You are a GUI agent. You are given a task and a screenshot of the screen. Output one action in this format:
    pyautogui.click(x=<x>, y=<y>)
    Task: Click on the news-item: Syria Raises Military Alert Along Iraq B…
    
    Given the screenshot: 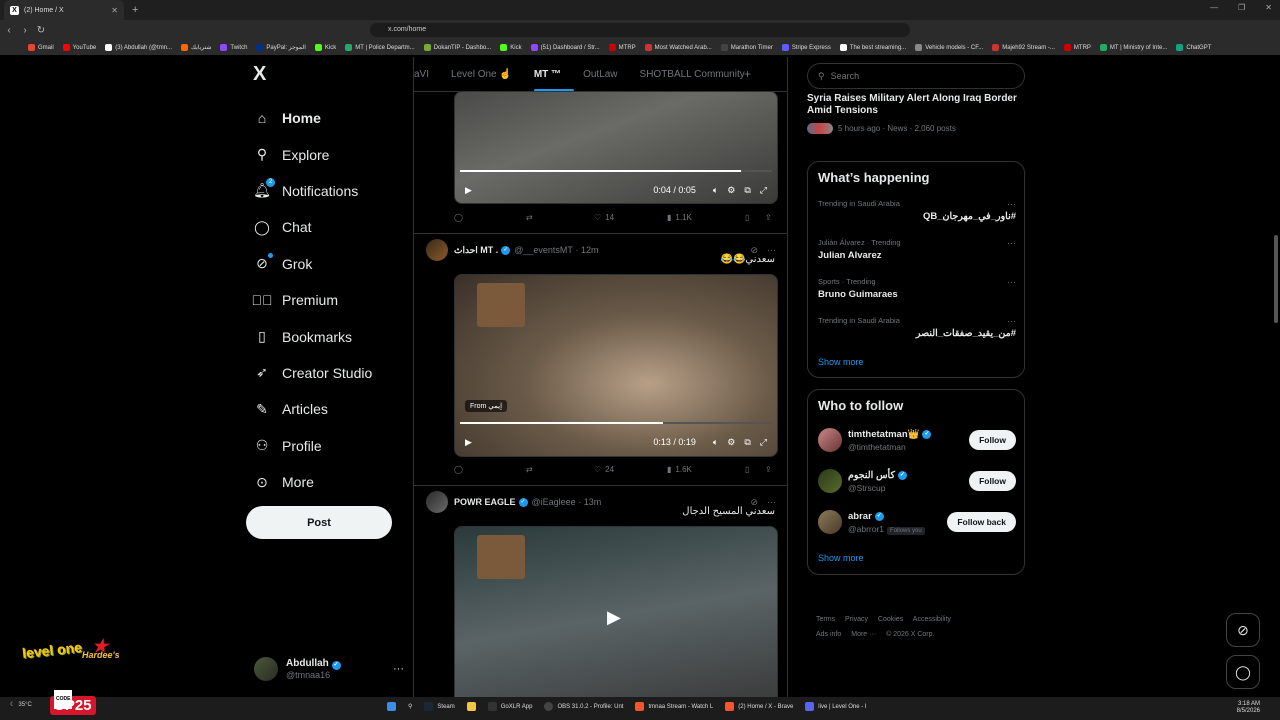 What is the action you would take?
    pyautogui.click(x=916, y=113)
    